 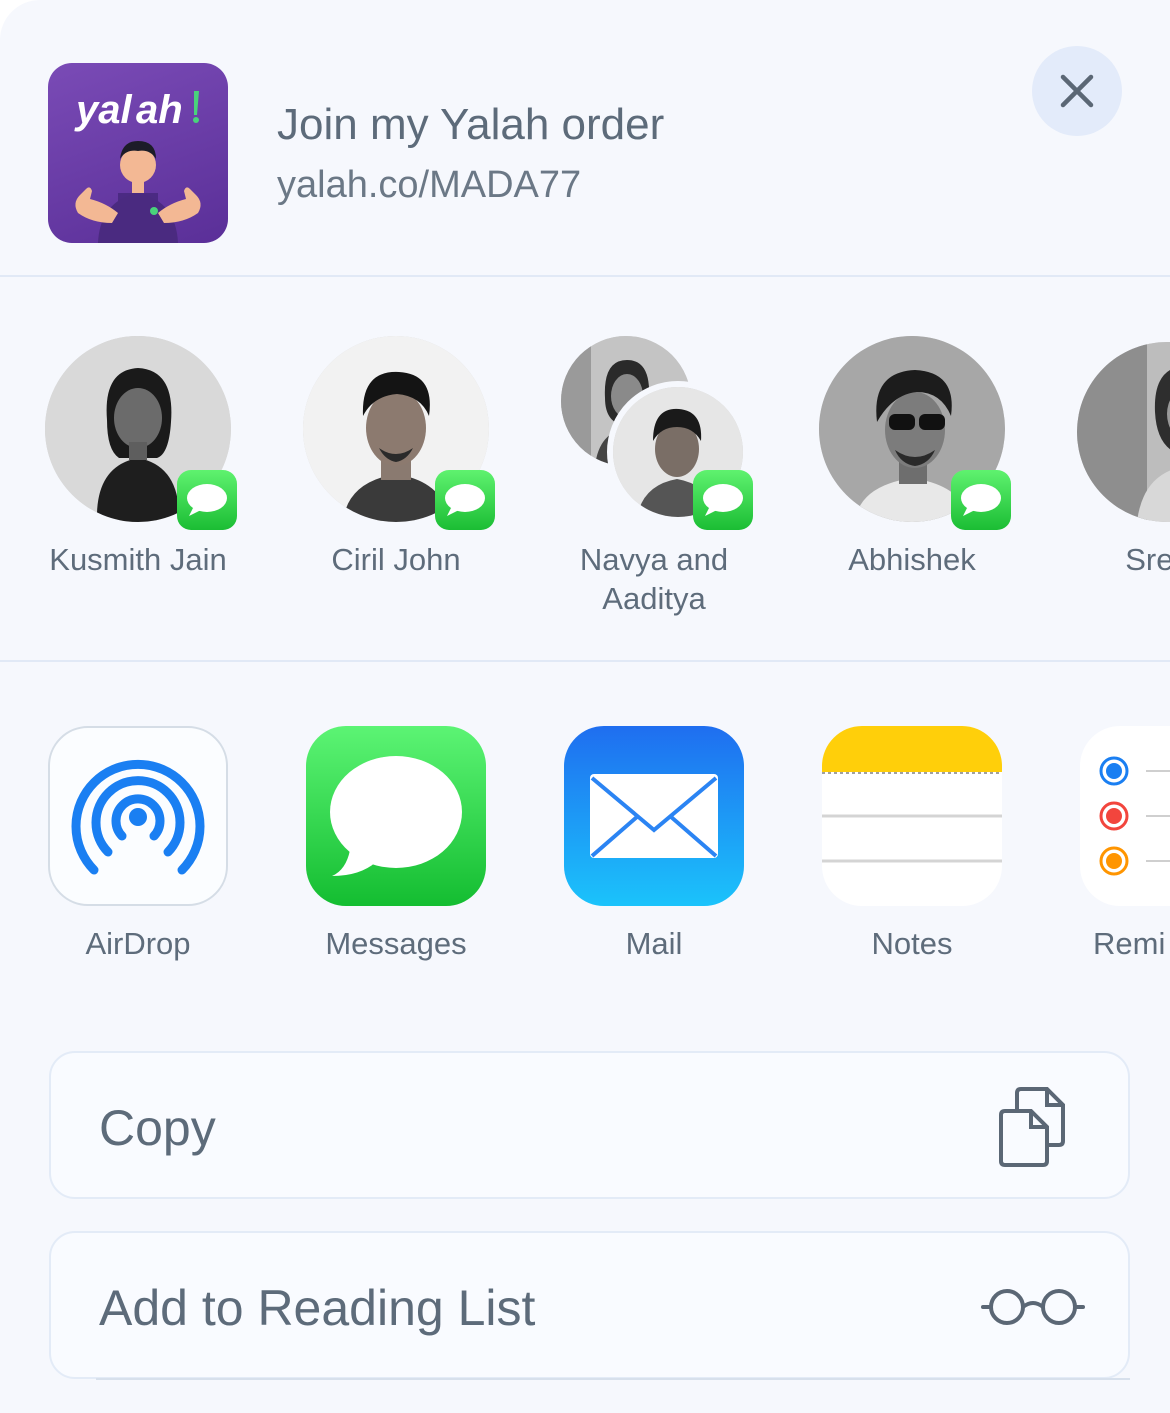 I want to click on close-icon, so click(x=1077, y=91).